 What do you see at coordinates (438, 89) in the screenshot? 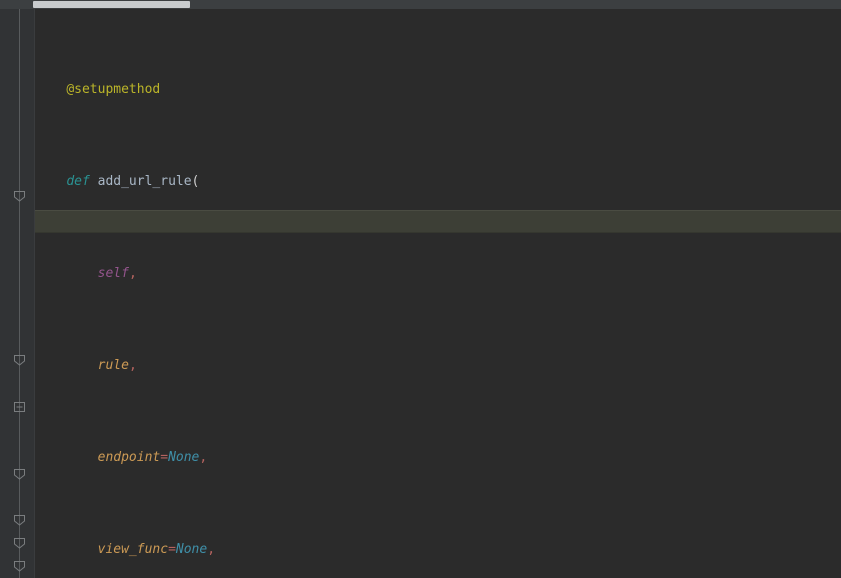
I see `code-line: @setupmethod` at bounding box center [438, 89].